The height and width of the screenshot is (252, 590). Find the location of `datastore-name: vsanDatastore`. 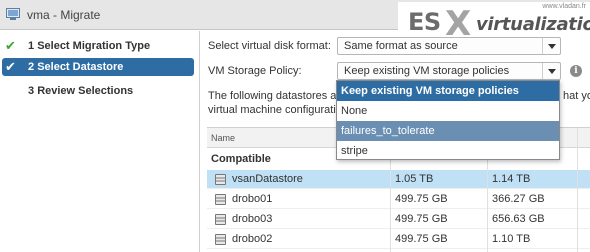

datastore-name: vsanDatastore is located at coordinates (267, 179).